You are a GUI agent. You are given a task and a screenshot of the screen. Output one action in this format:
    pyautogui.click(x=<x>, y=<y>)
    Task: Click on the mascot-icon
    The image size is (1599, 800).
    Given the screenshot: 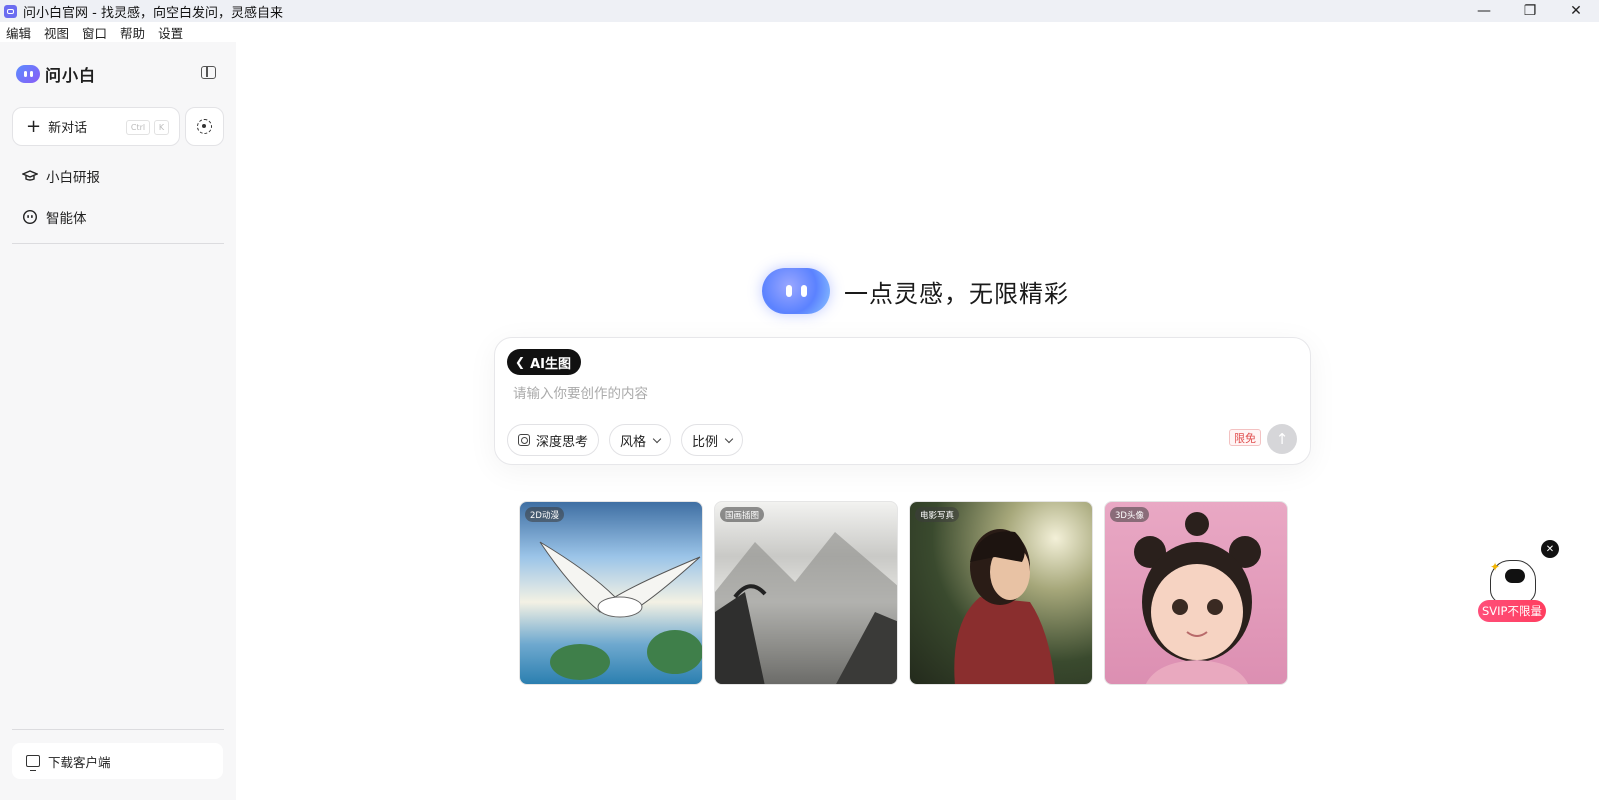 What is the action you would take?
    pyautogui.click(x=796, y=291)
    